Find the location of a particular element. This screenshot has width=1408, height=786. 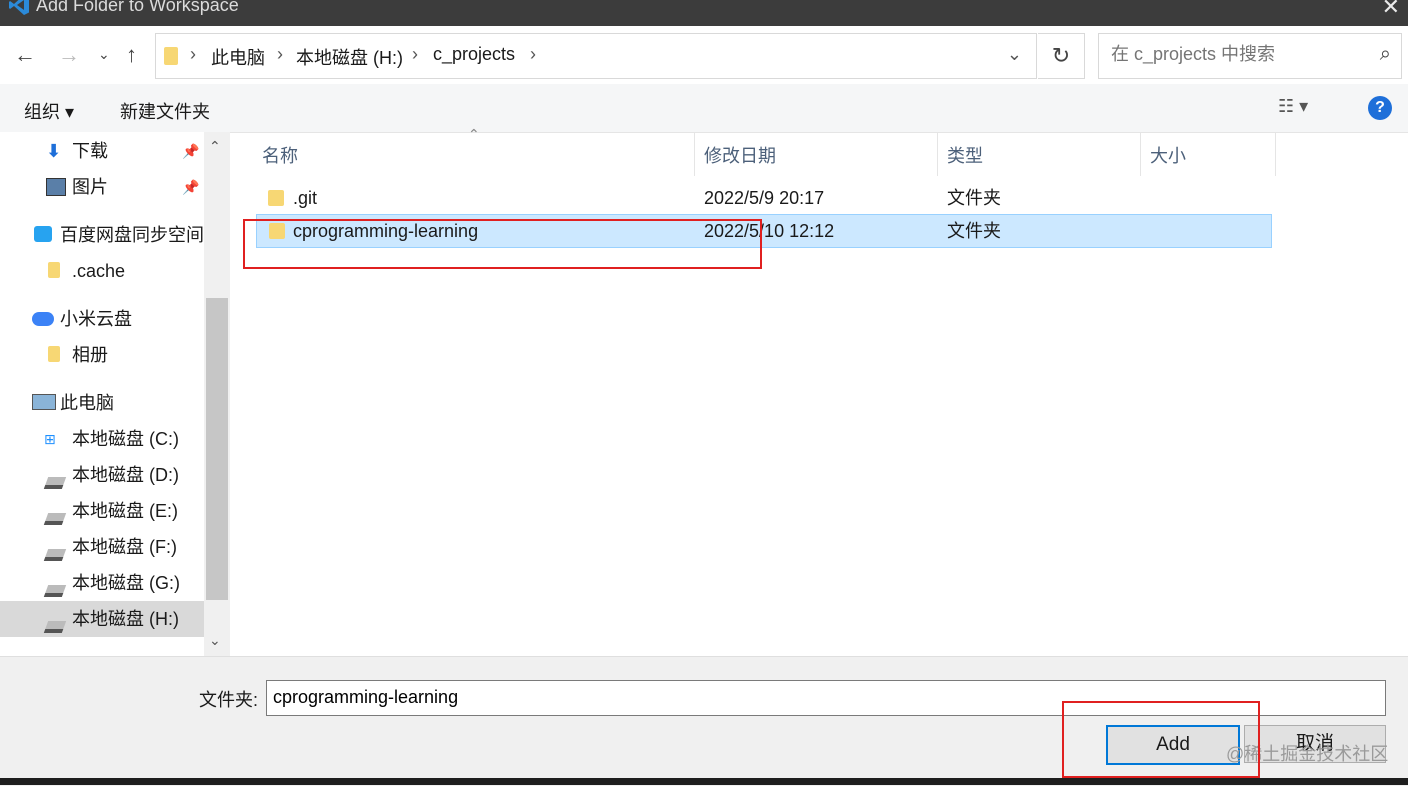

sidebar-item-baidu-netdisk: 百度网盘同步空间 is located at coordinates (118, 235).